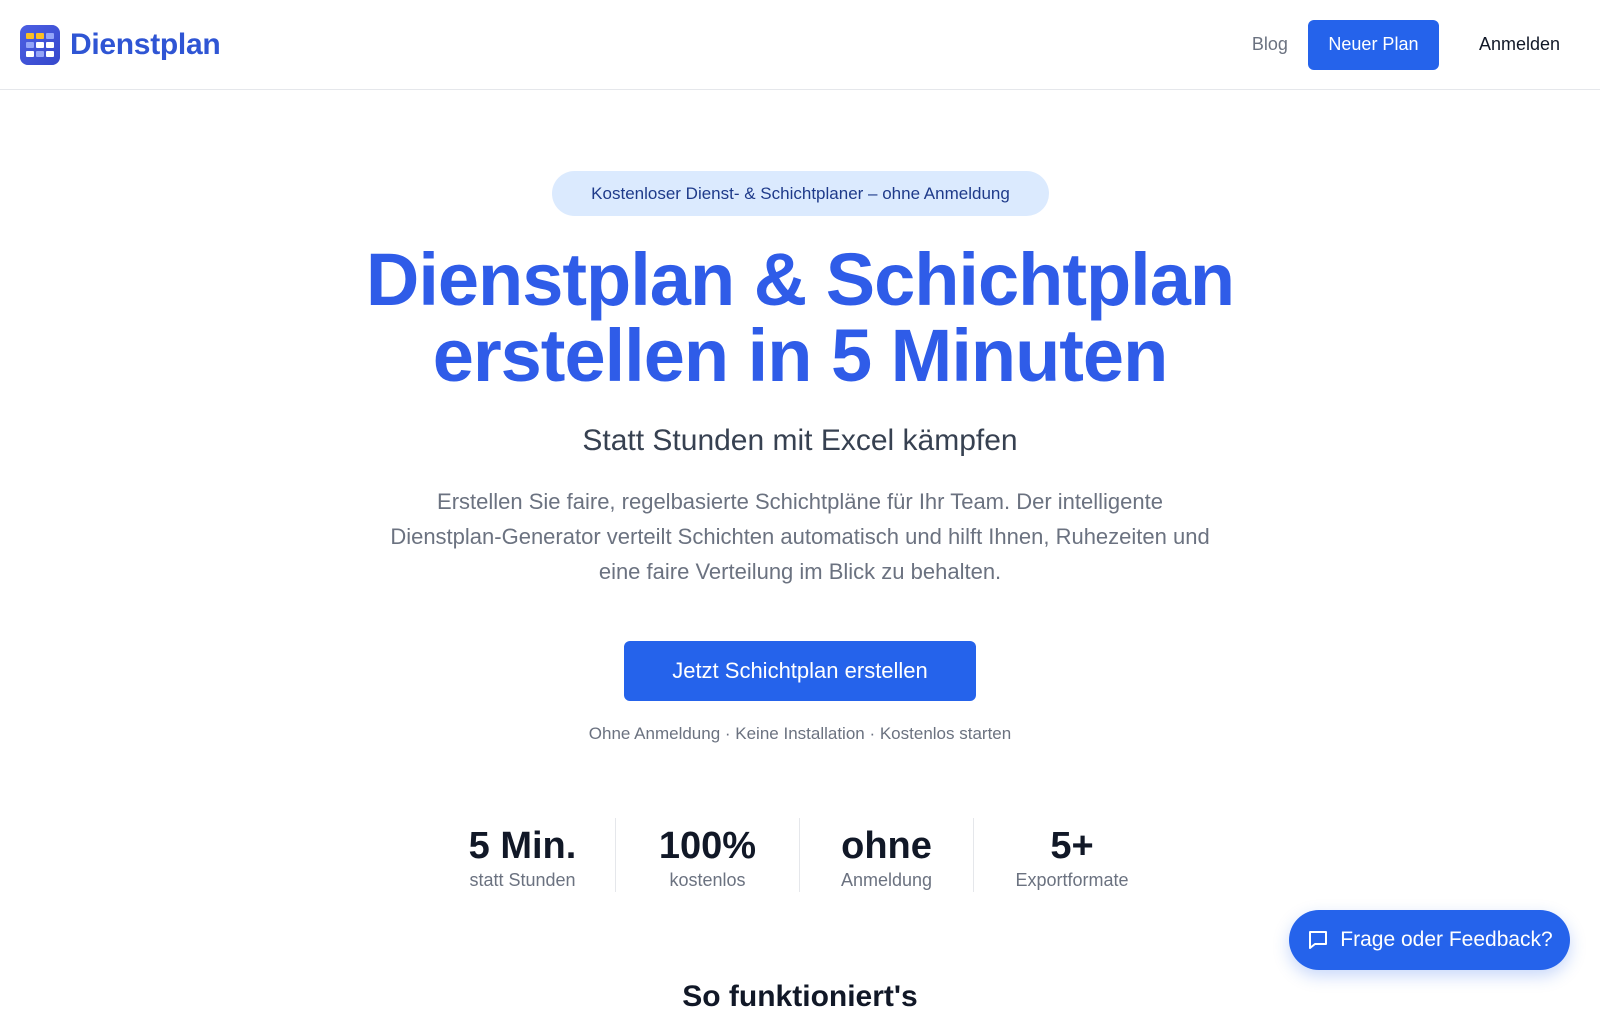 The image size is (1600, 1014). I want to click on brand-link: Dienstplan, so click(120, 44).